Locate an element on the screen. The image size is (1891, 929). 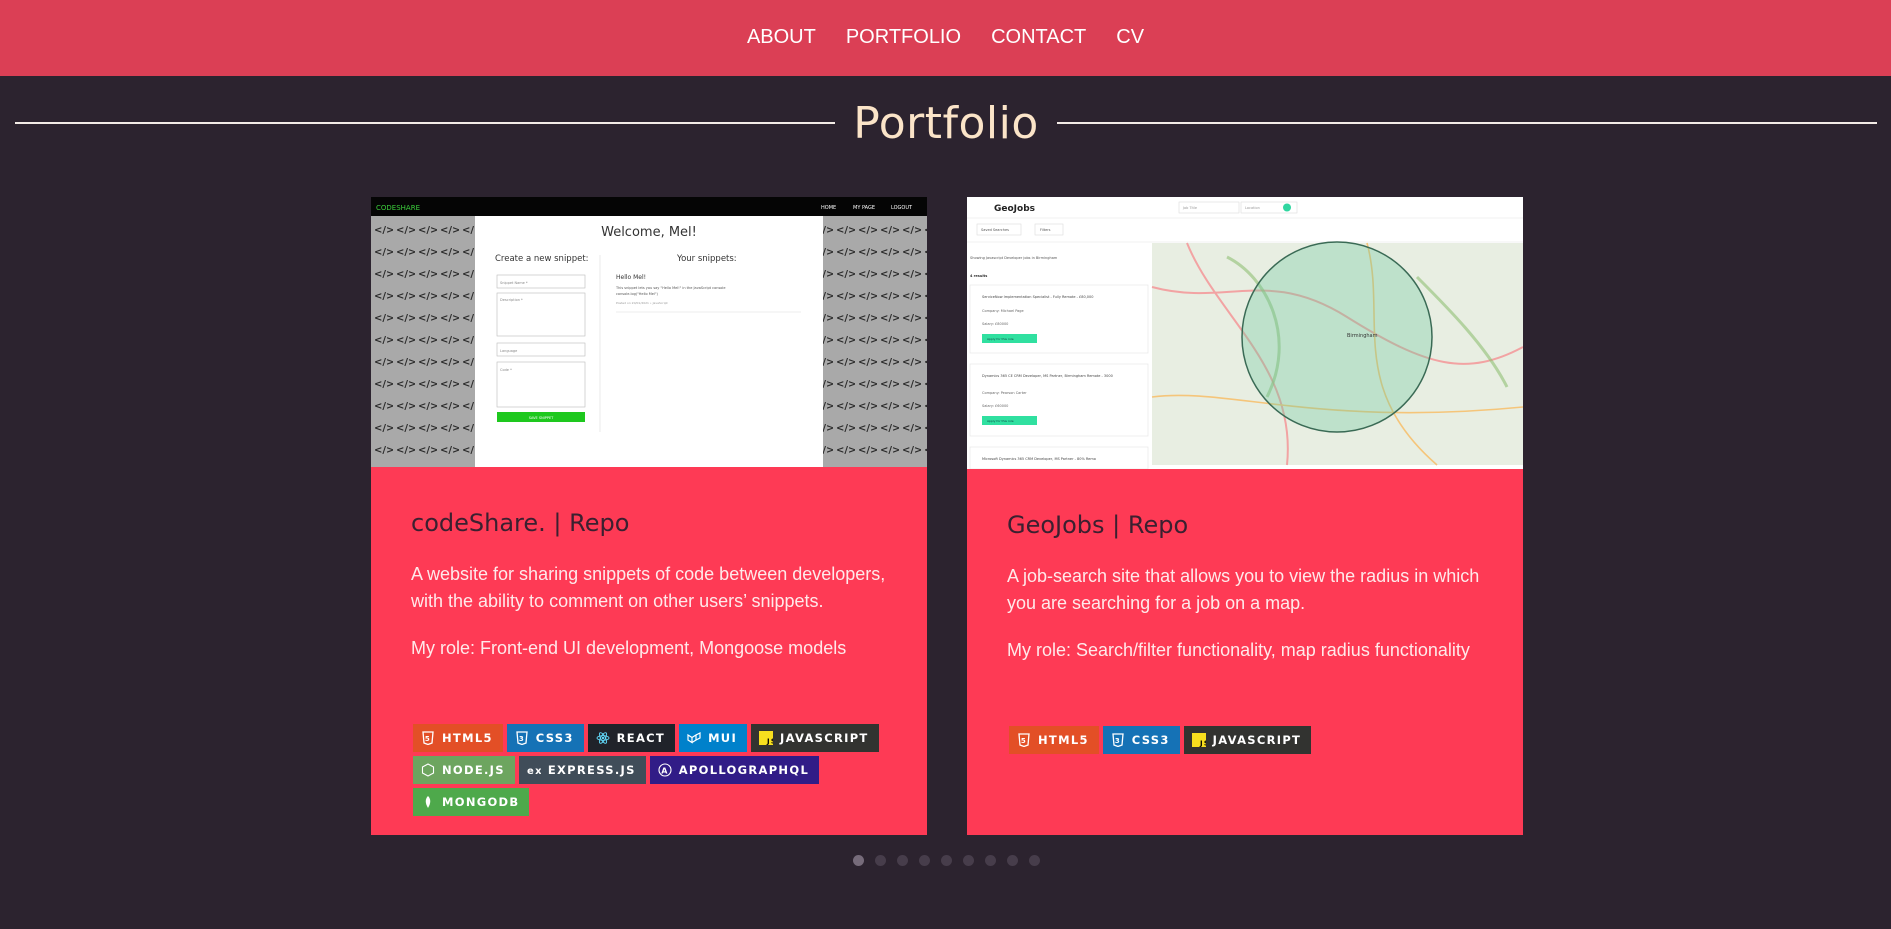
svg-text: Hello Mel! is located at coordinates (631, 277).